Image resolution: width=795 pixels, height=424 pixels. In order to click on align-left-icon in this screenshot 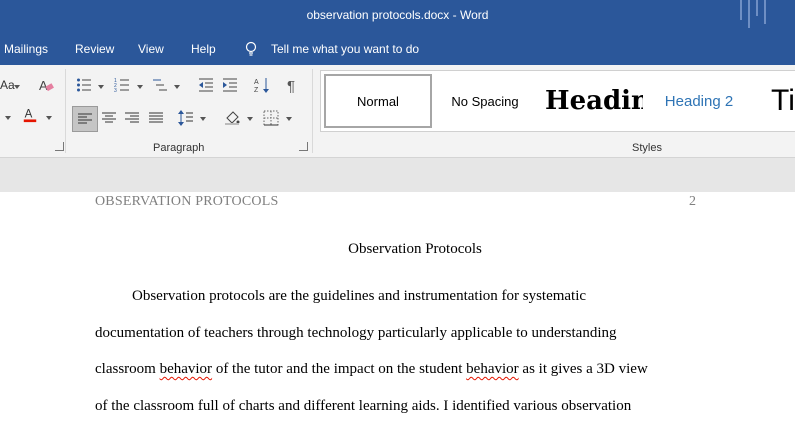, I will do `click(85, 118)`.